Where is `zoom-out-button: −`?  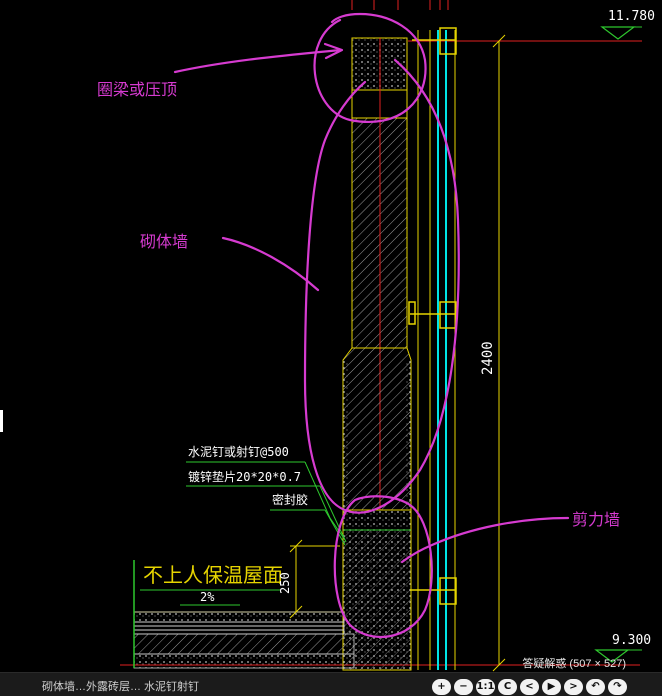 zoom-out-button: − is located at coordinates (463, 687).